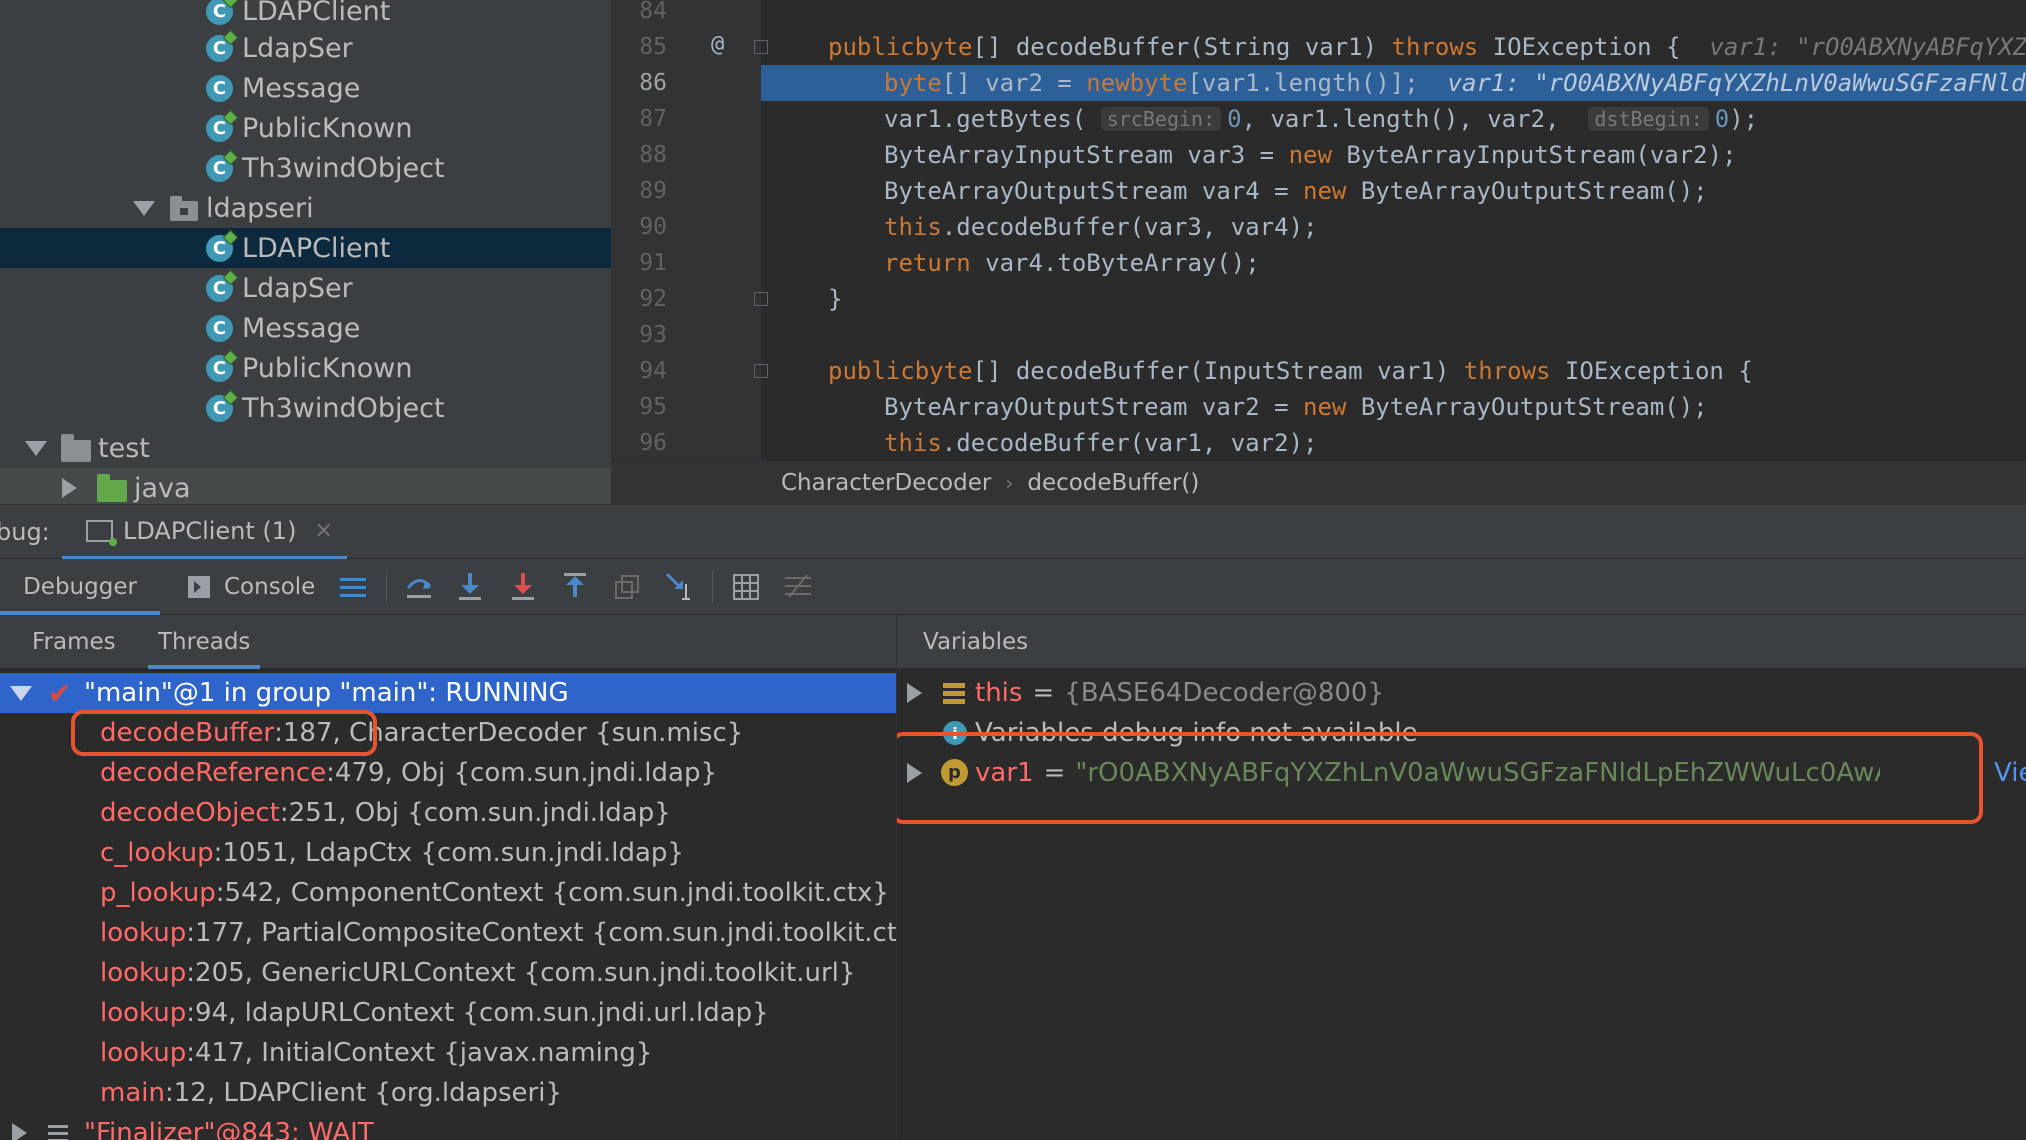 This screenshot has height=1140, width=2026. What do you see at coordinates (419, 587) in the screenshot?
I see `step-over-icon` at bounding box center [419, 587].